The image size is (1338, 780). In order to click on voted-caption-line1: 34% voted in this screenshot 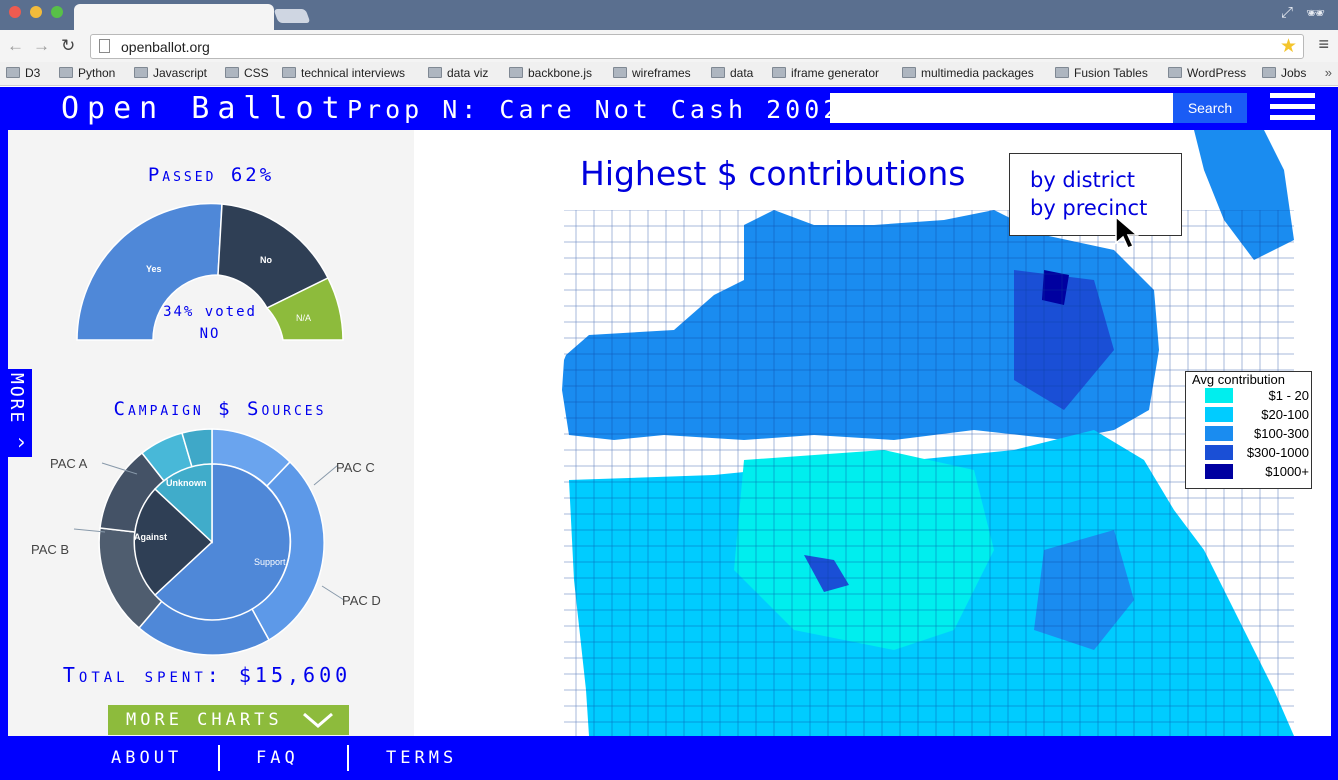, I will do `click(210, 312)`.